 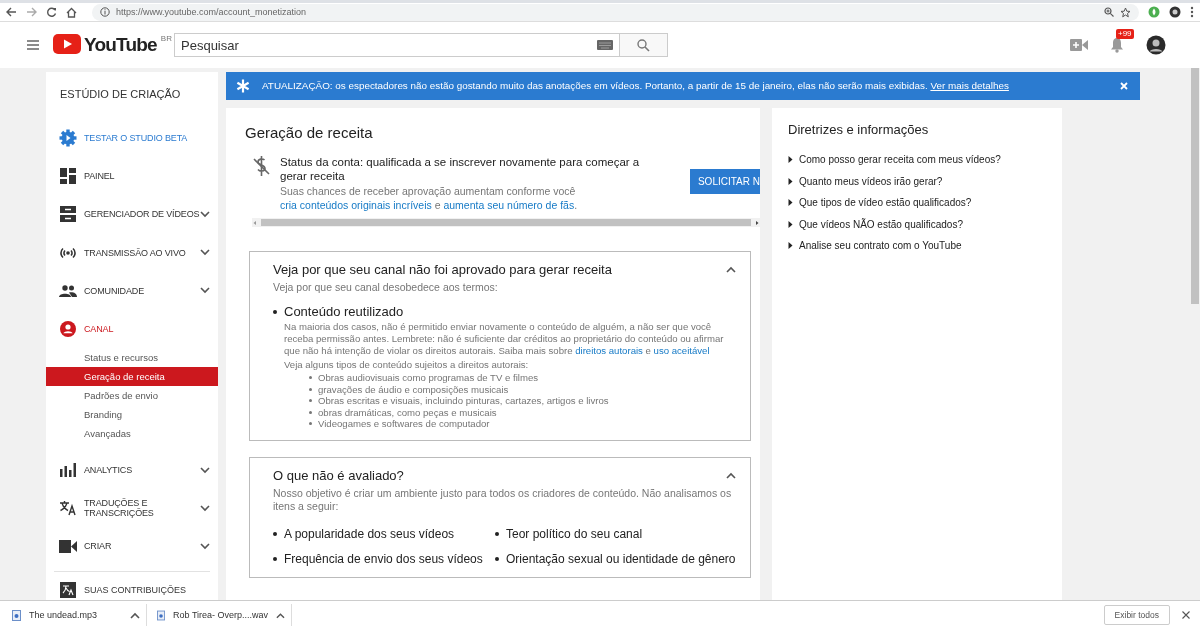 What do you see at coordinates (1136, 615) in the screenshot?
I see `show-all-button: Exibir todos` at bounding box center [1136, 615].